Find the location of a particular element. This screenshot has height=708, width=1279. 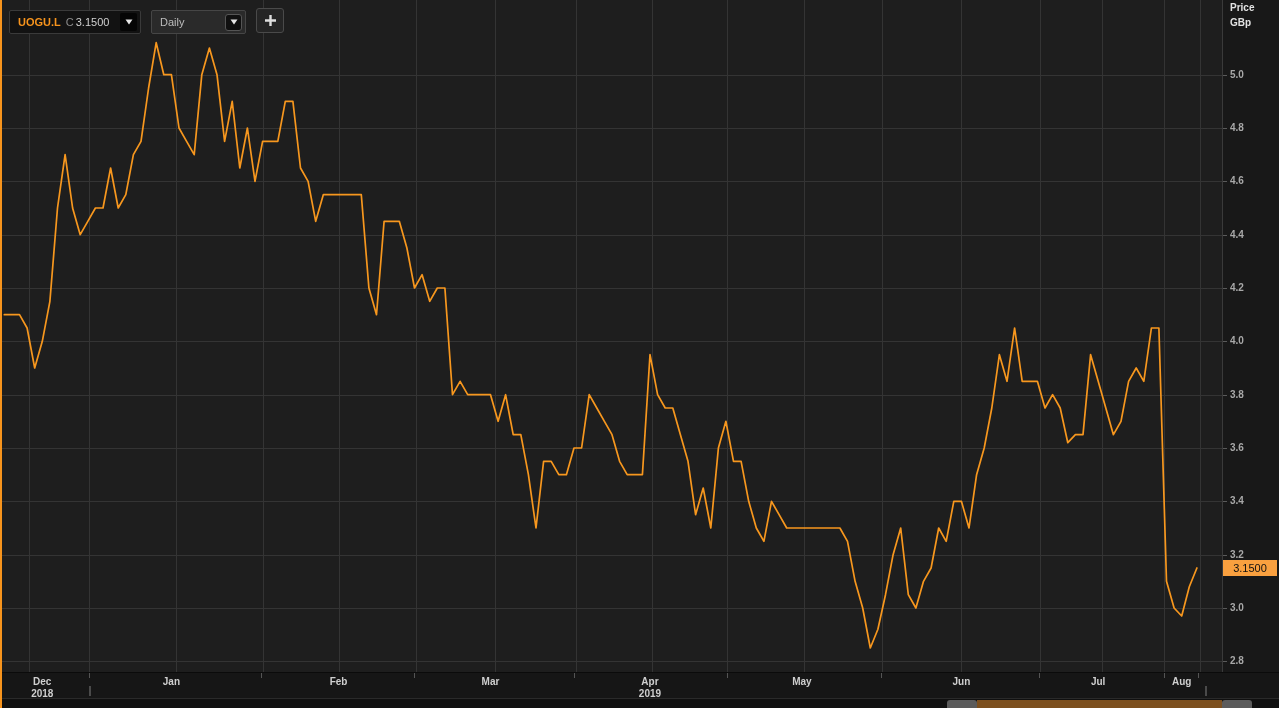

price-tick-label: 3.4 is located at coordinates (1237, 501).